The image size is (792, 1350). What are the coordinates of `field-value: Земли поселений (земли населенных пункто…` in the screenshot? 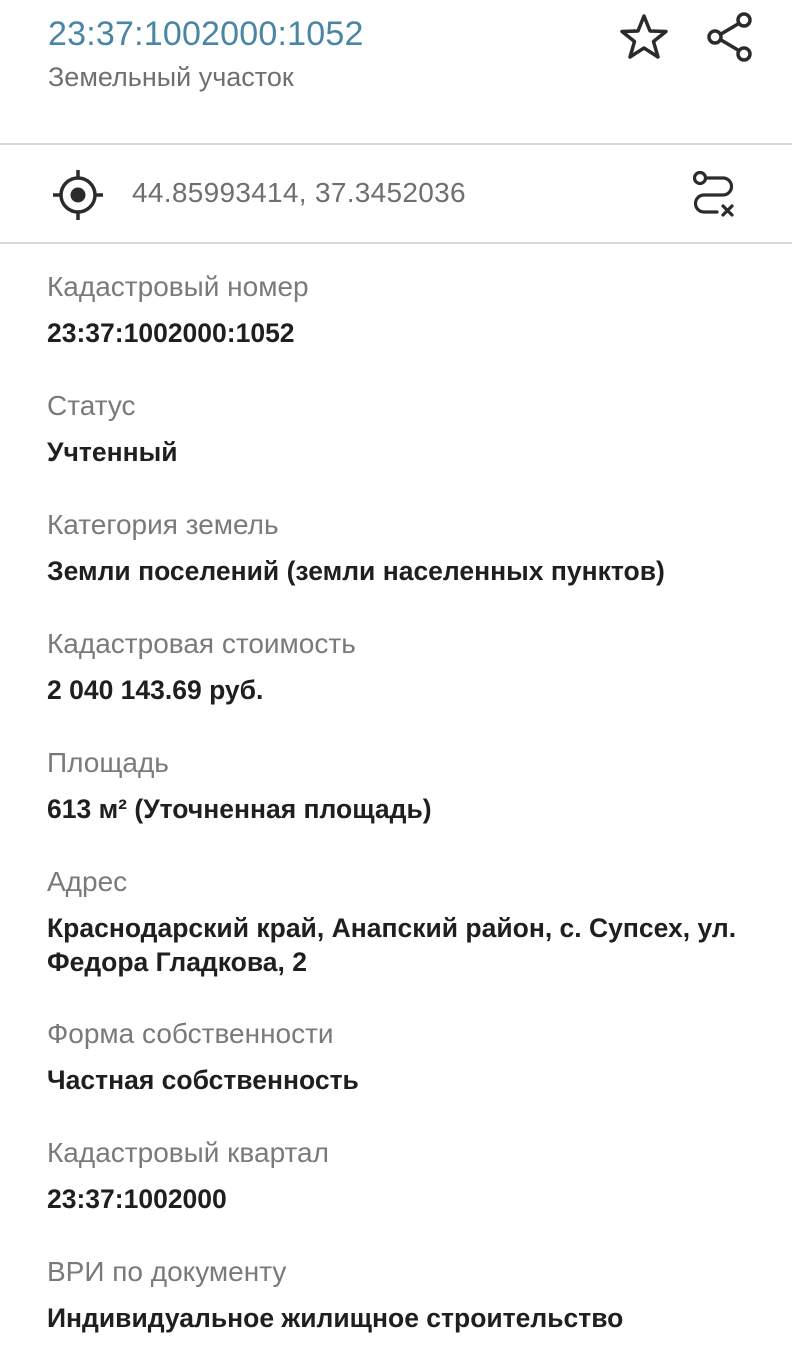 It's located at (356, 571).